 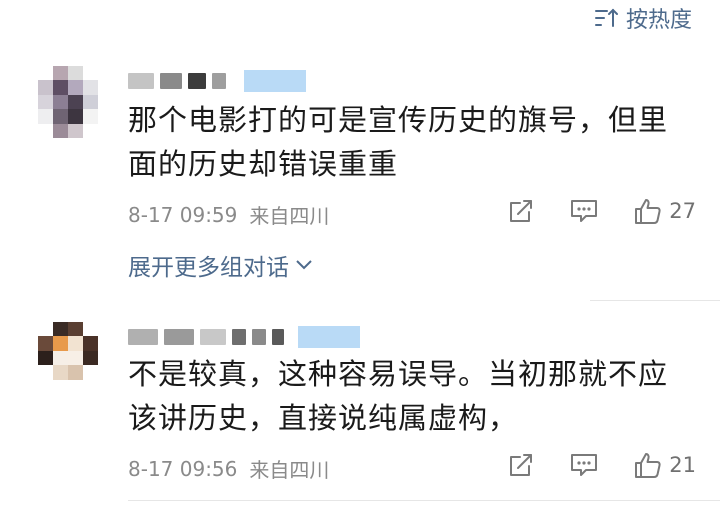 I want to click on comment-meta: 8-17 09:59 来自四川, so click(x=228, y=214).